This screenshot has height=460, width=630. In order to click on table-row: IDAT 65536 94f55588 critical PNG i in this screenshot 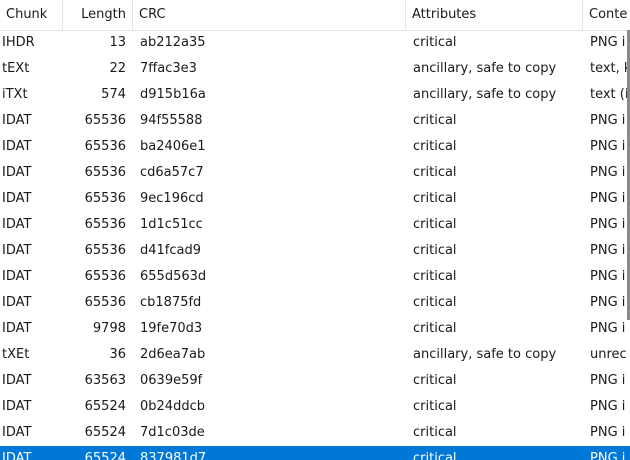, I will do `click(315, 121)`.